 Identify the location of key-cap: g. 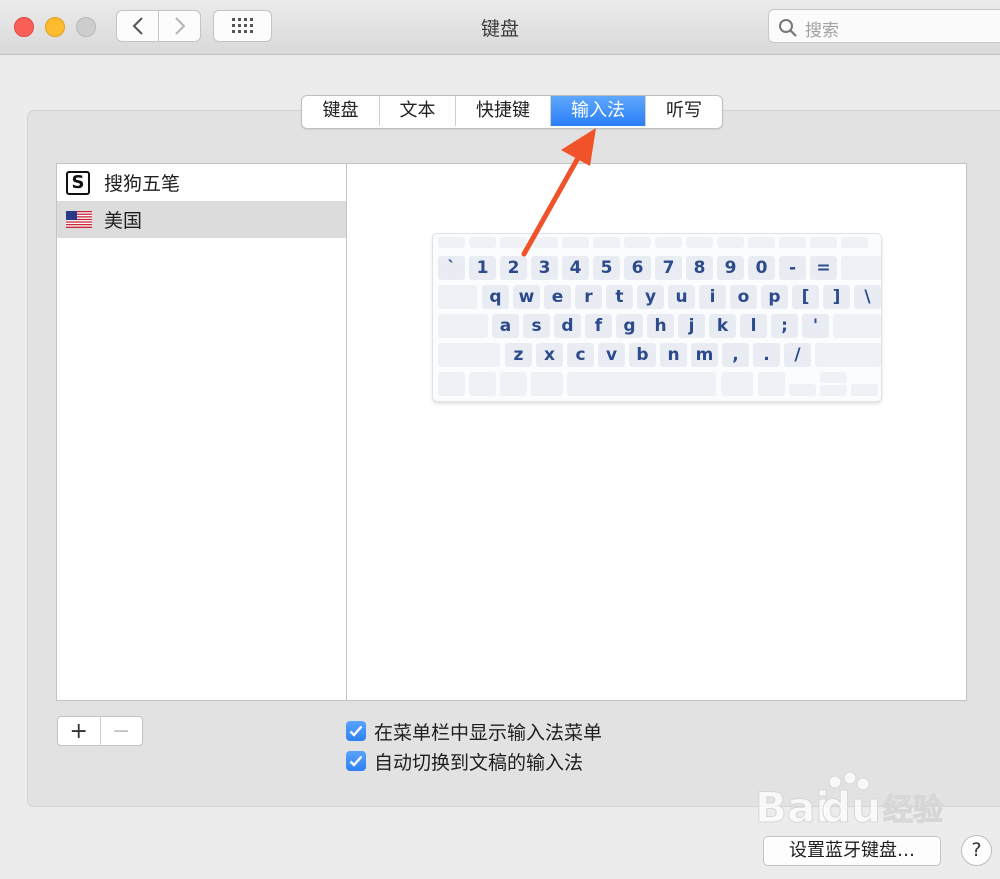
(629, 326).